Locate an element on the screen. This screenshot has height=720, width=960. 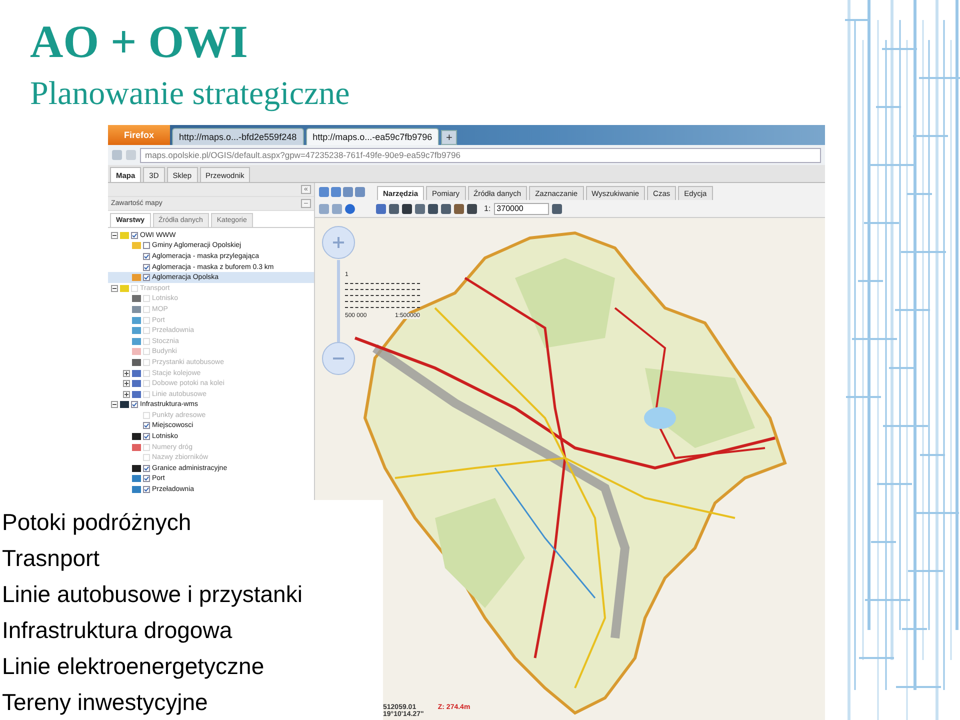
plus-icon is located at coordinates (338, 242).